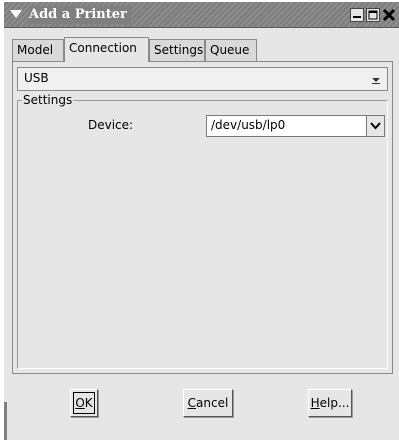 This screenshot has width=399, height=440. I want to click on cancel-label-rest: ancel, so click(212, 403).